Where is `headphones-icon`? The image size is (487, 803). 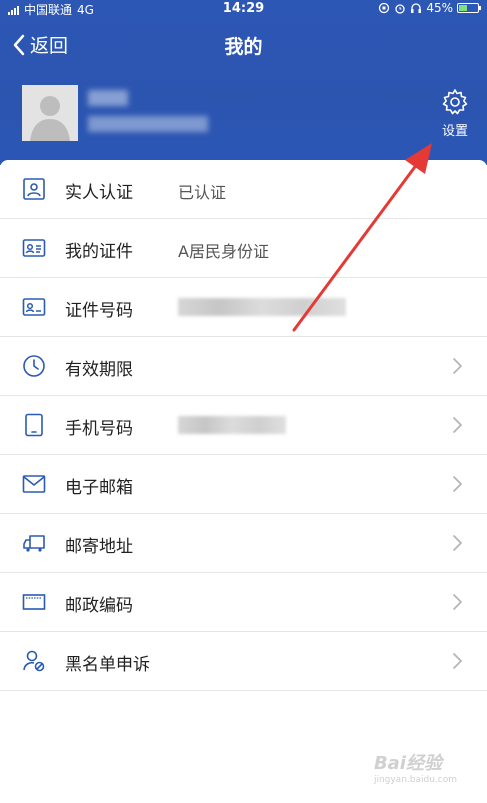 headphones-icon is located at coordinates (416, 8).